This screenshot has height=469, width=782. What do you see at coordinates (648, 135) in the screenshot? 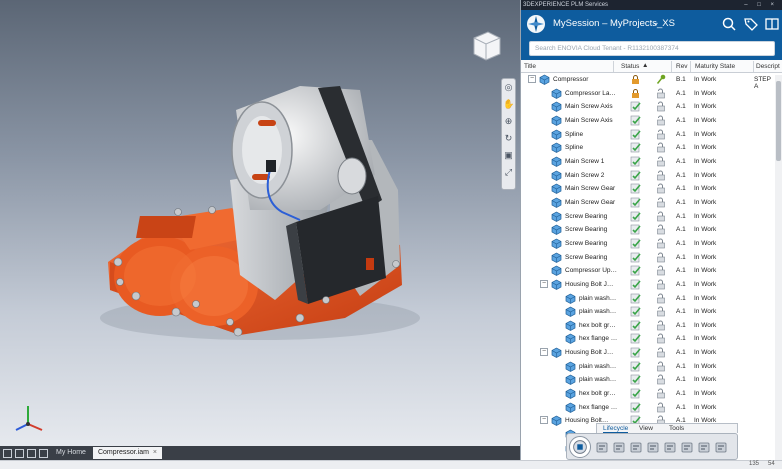
I see `tree-row: Spline A.1 In Work` at bounding box center [648, 135].